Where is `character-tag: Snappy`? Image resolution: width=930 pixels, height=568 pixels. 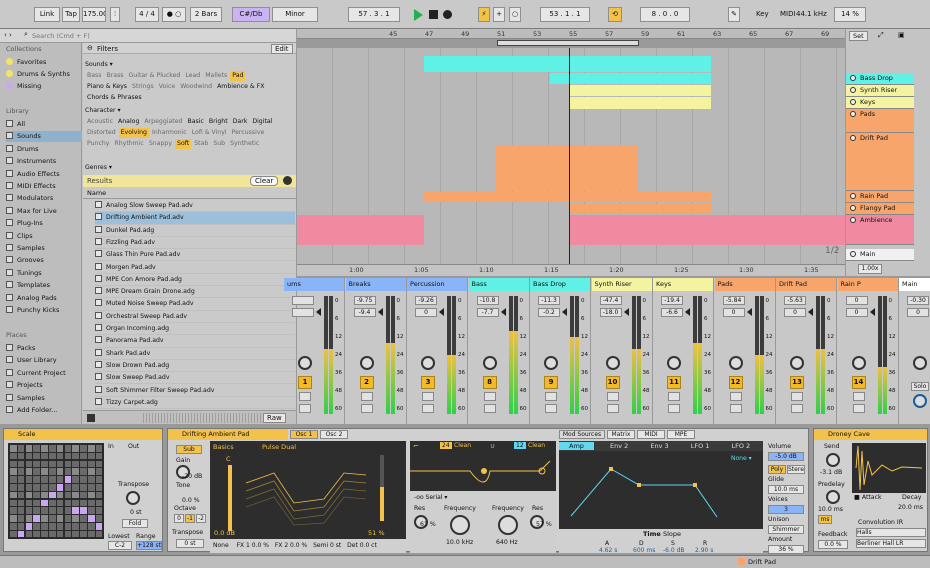
character-tag: Snappy is located at coordinates (160, 144).